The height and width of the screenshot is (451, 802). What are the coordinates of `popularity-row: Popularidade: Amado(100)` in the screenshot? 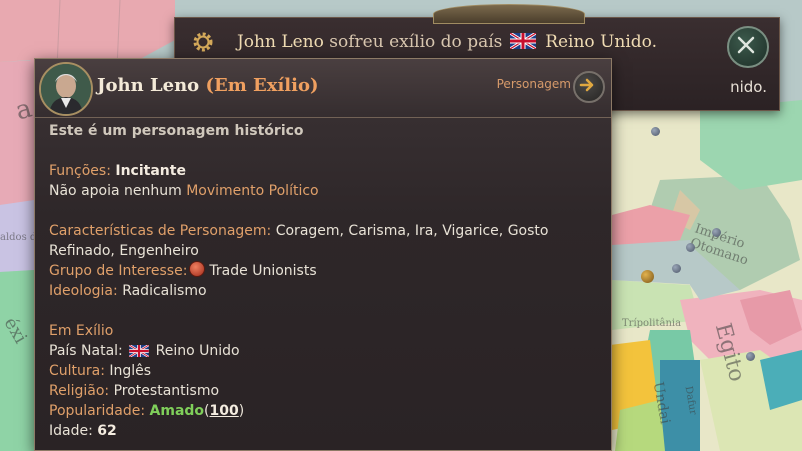 It's located at (325, 411).